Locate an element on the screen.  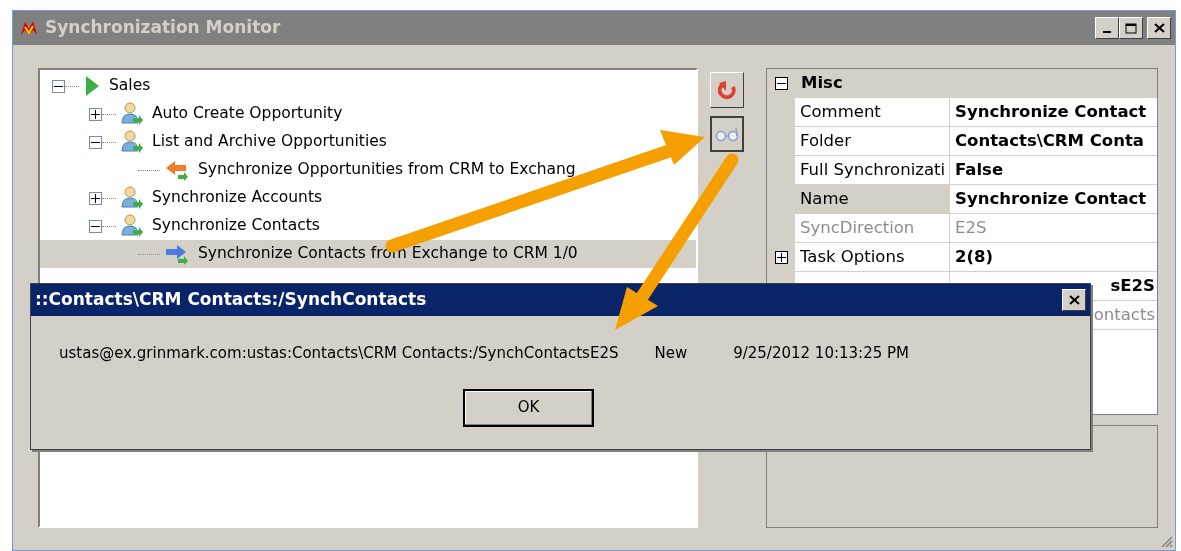
property-name: Full Synchronizati is located at coordinates (872, 170).